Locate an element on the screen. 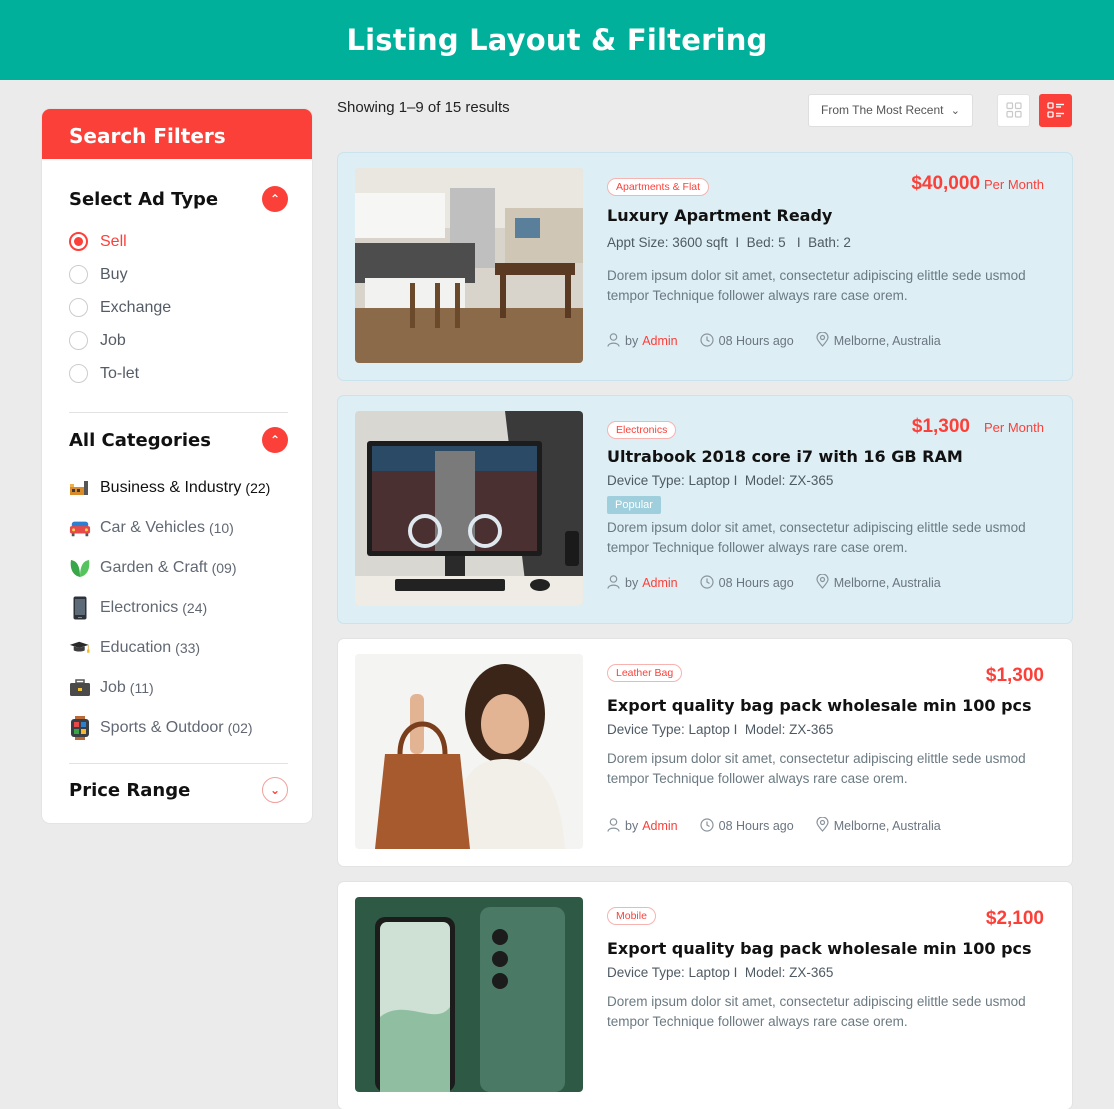 This screenshot has width=1114, height=1109. page-banner: Listing Layout & Filtering is located at coordinates (557, 40).